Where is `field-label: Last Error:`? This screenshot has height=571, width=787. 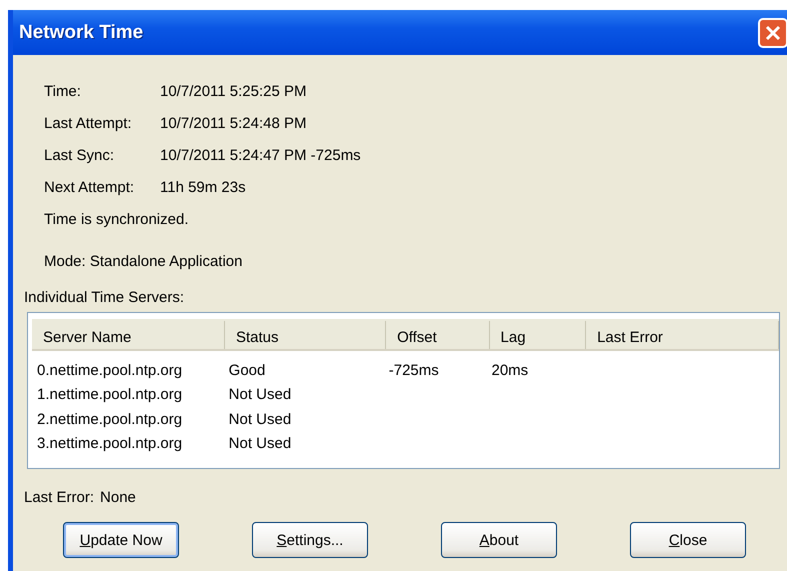 field-label: Last Error: is located at coordinates (59, 497).